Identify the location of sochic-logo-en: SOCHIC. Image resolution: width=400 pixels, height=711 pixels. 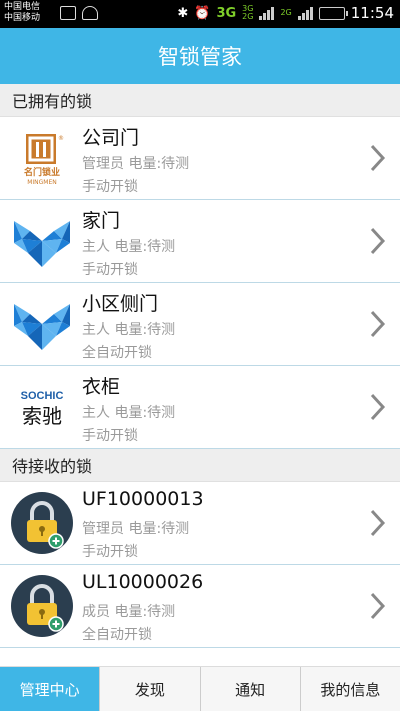
(42, 396).